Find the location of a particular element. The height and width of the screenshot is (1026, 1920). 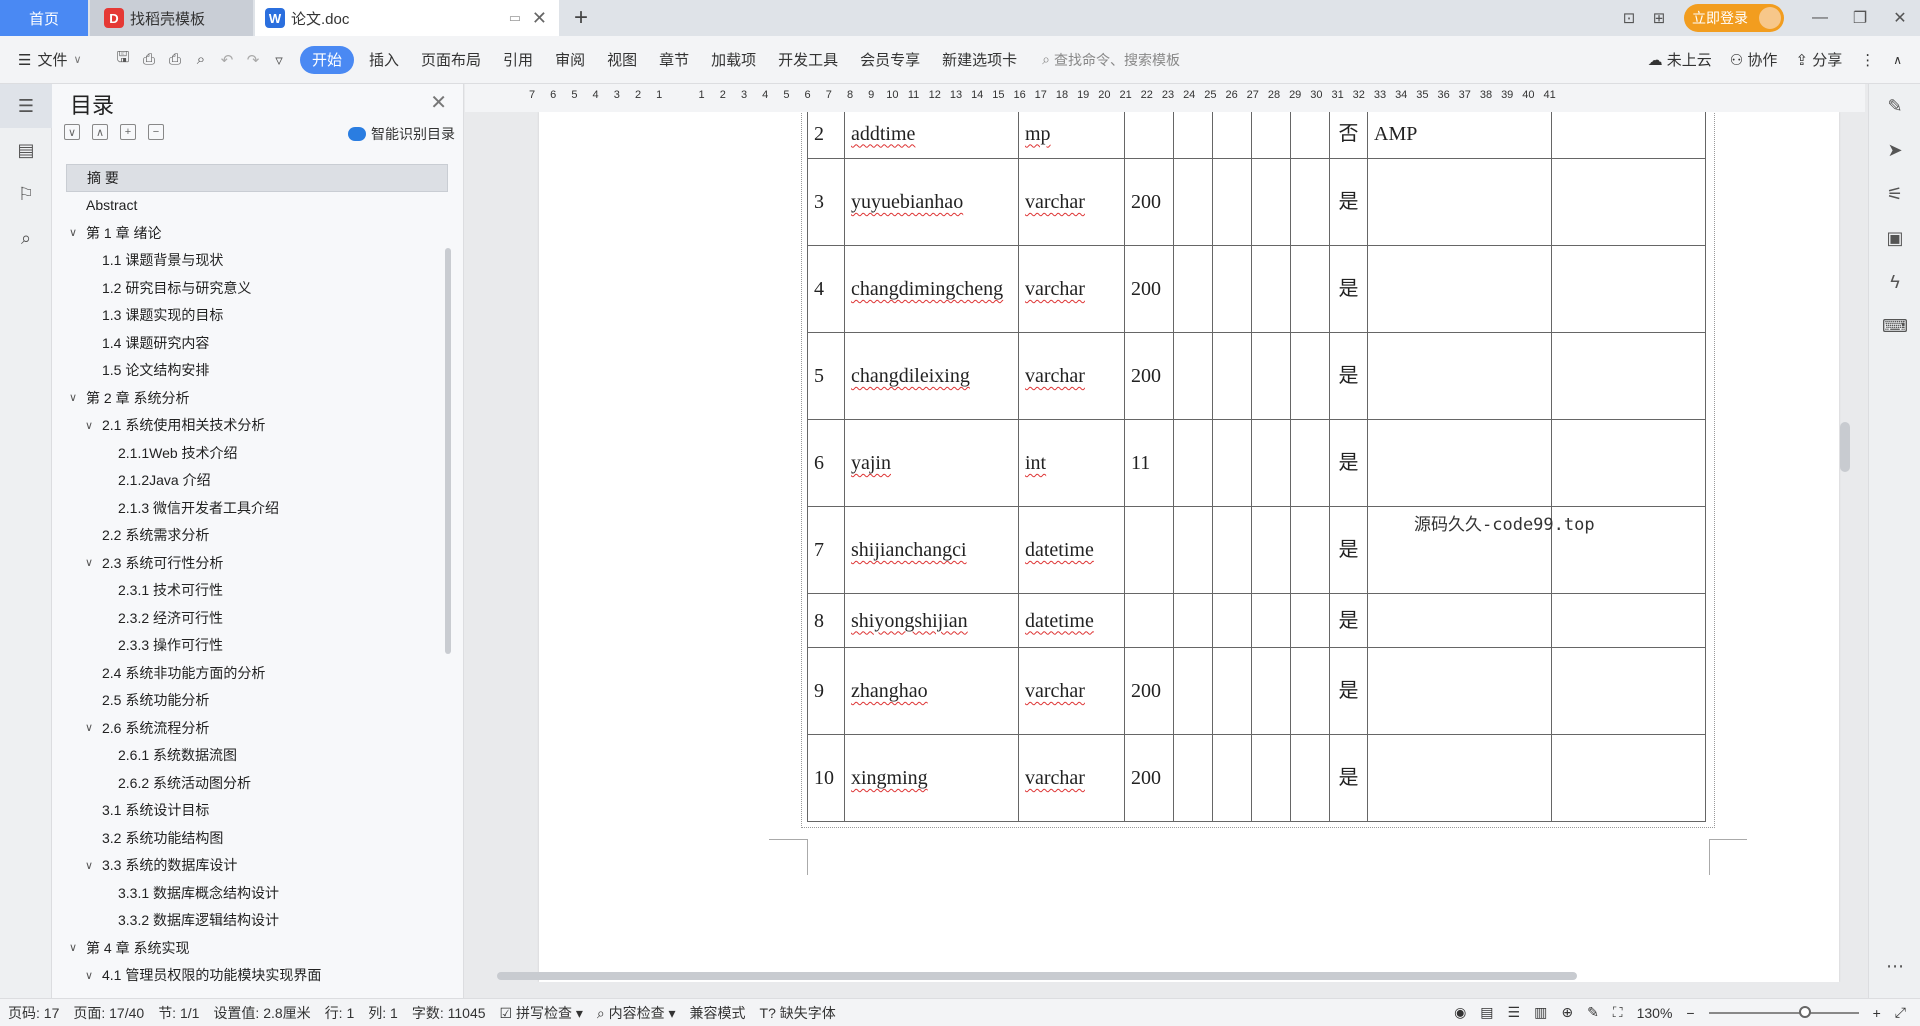

collapse-ribbon-icon: ∧ is located at coordinates (1897, 60).